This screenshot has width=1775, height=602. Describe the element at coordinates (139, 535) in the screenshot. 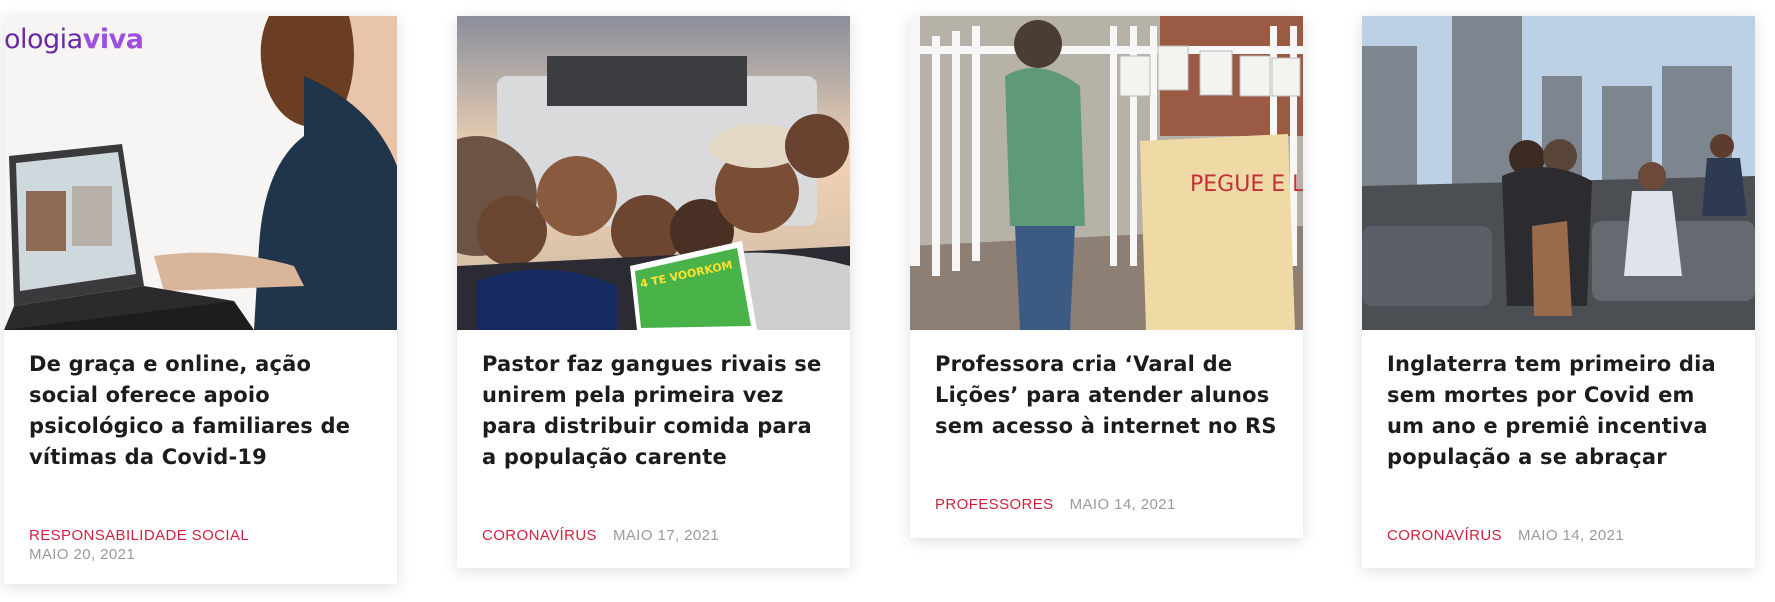

I see `category-link: RESPONSABILIDADE SOCIAL` at that location.